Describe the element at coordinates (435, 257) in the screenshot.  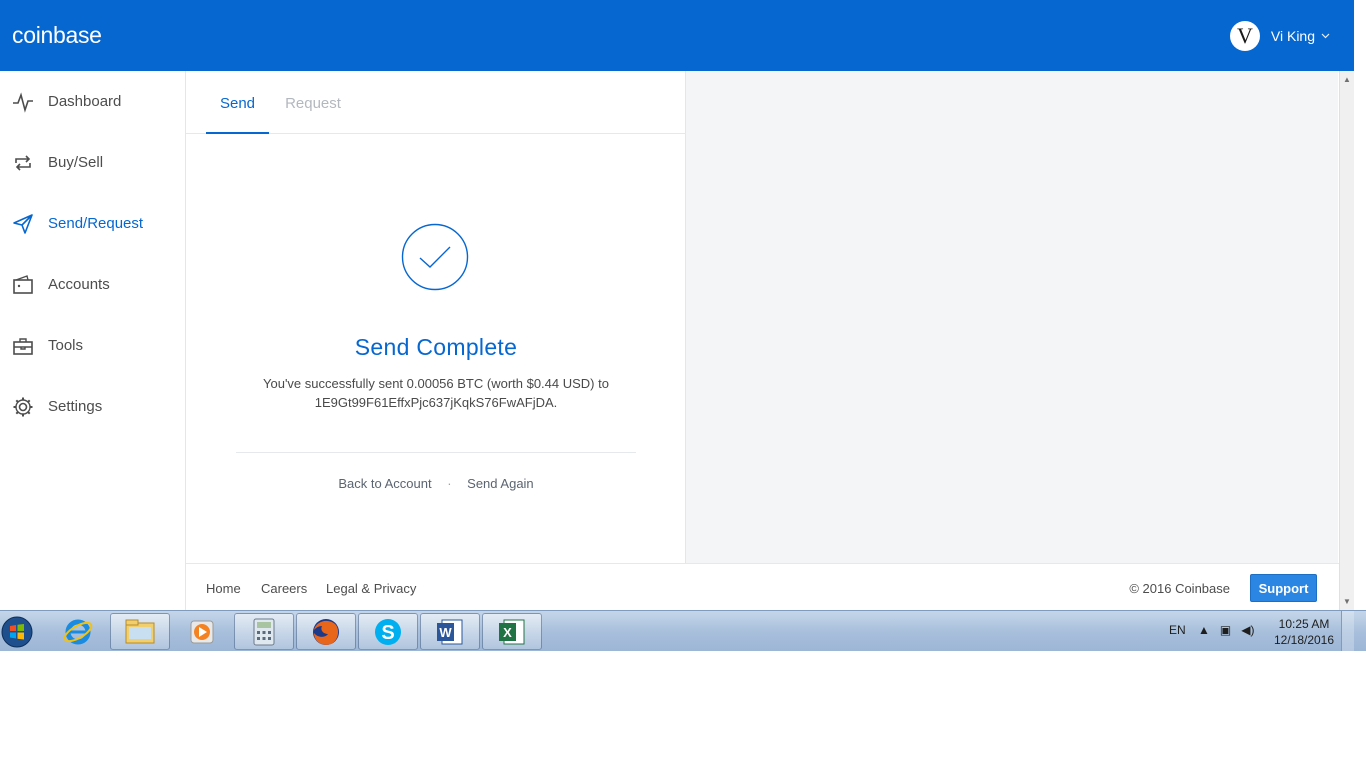
I see `checkmark-icon` at that location.